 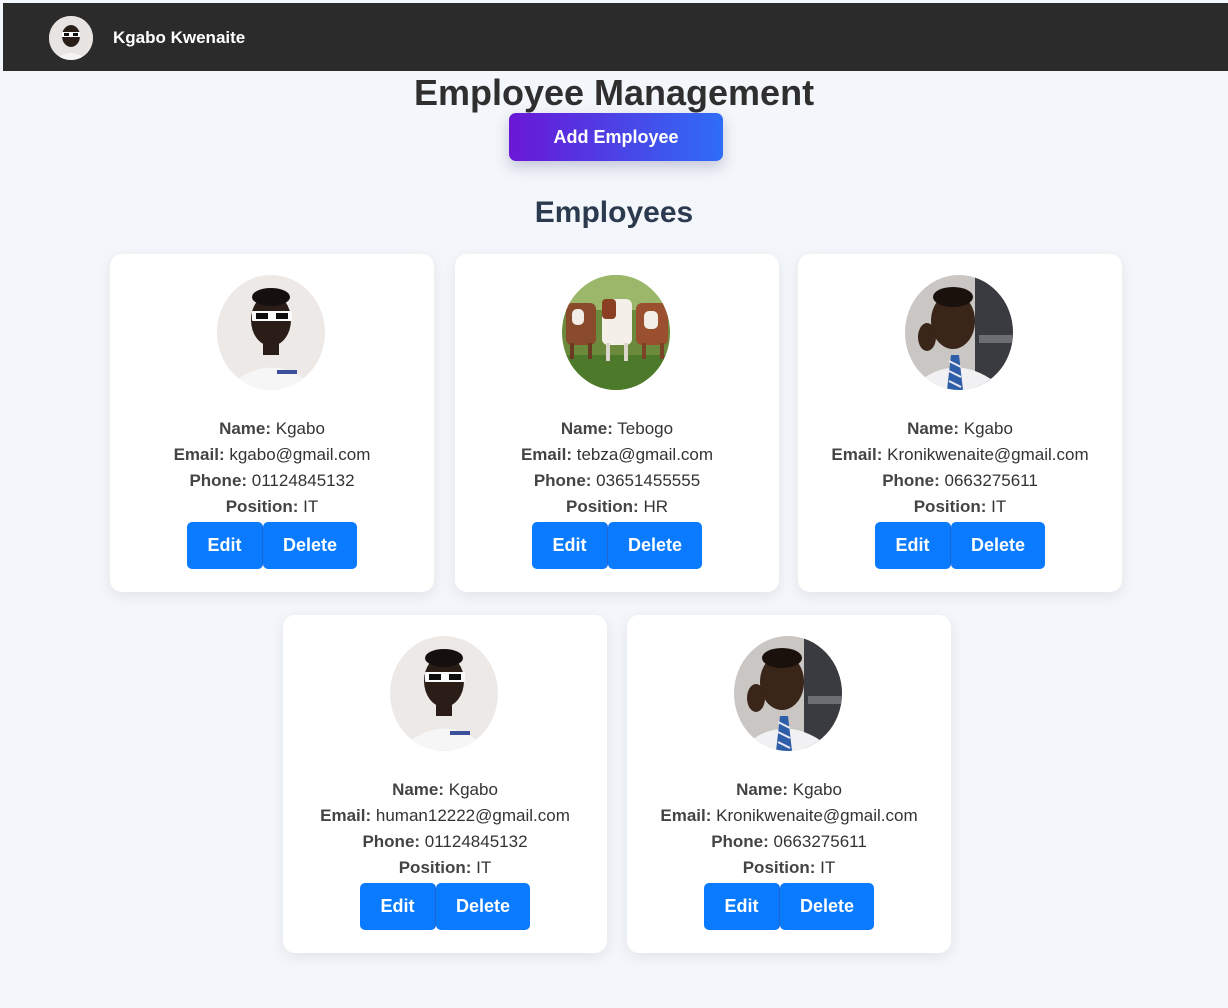 What do you see at coordinates (470, 815) in the screenshot?
I see `employee-email: human12222@gmail.com` at bounding box center [470, 815].